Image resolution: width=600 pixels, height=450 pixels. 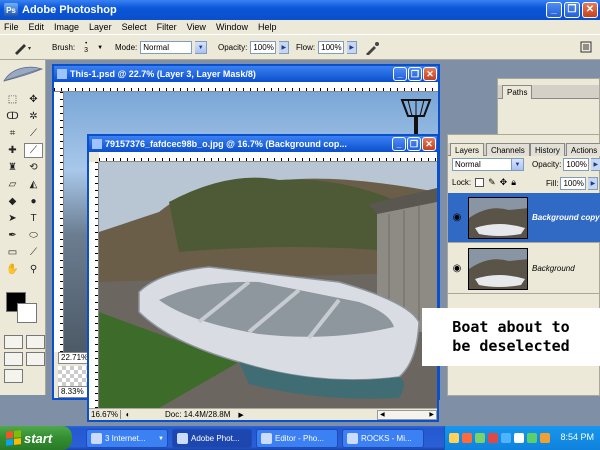 I want to click on quick-mask-mode-icon, so click(x=35, y=342).